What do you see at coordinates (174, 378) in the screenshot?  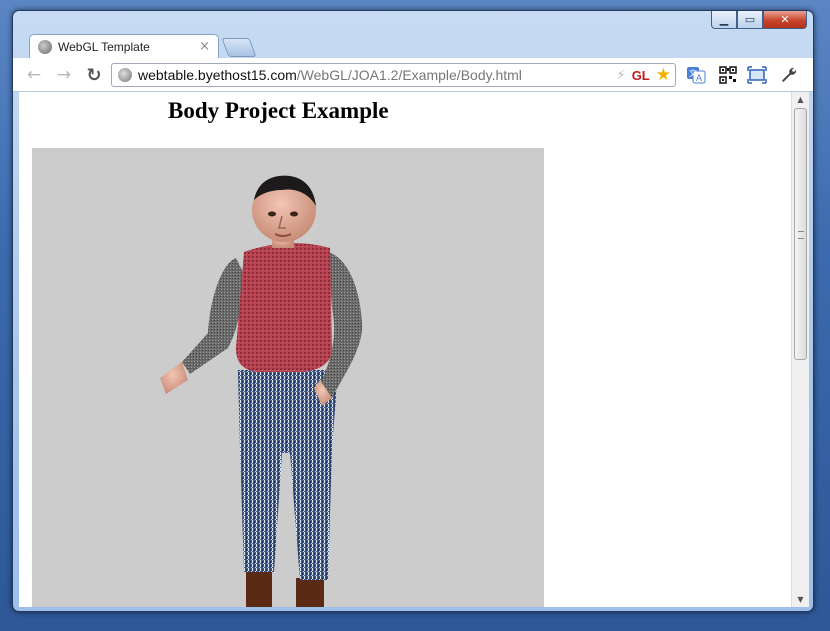 I see `left-hand` at bounding box center [174, 378].